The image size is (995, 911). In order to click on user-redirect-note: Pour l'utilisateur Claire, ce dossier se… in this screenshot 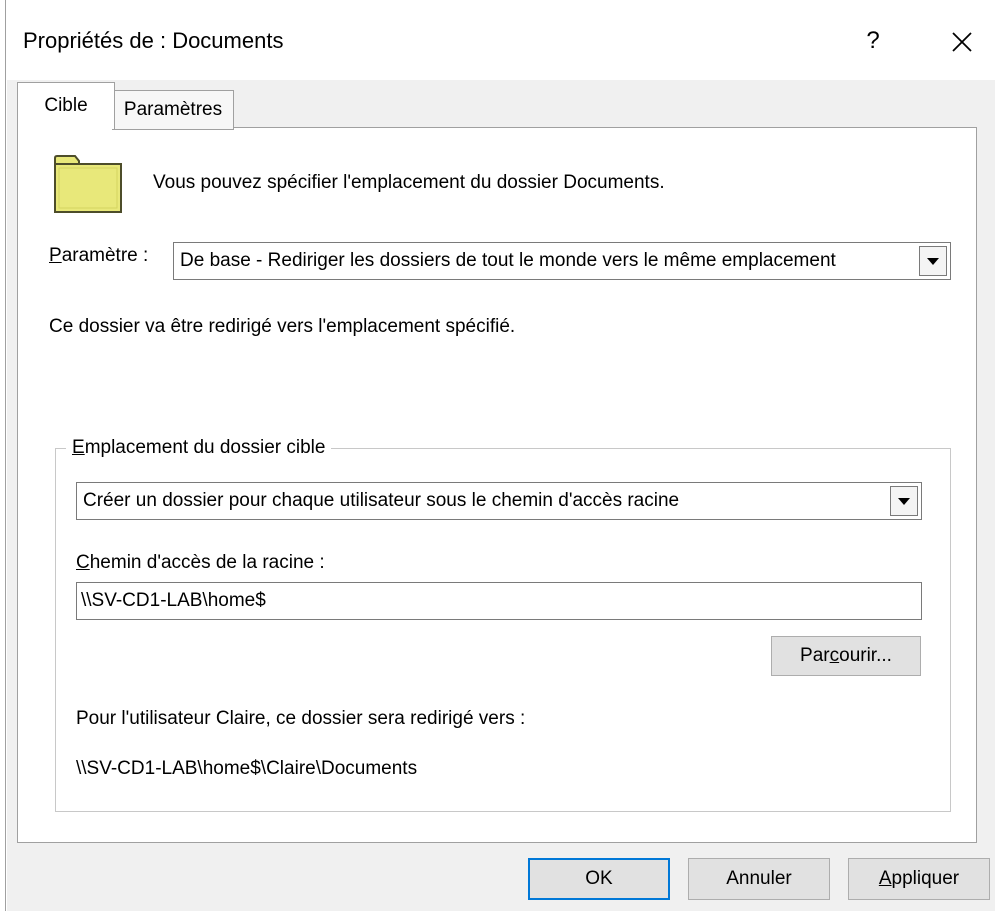, I will do `click(301, 718)`.